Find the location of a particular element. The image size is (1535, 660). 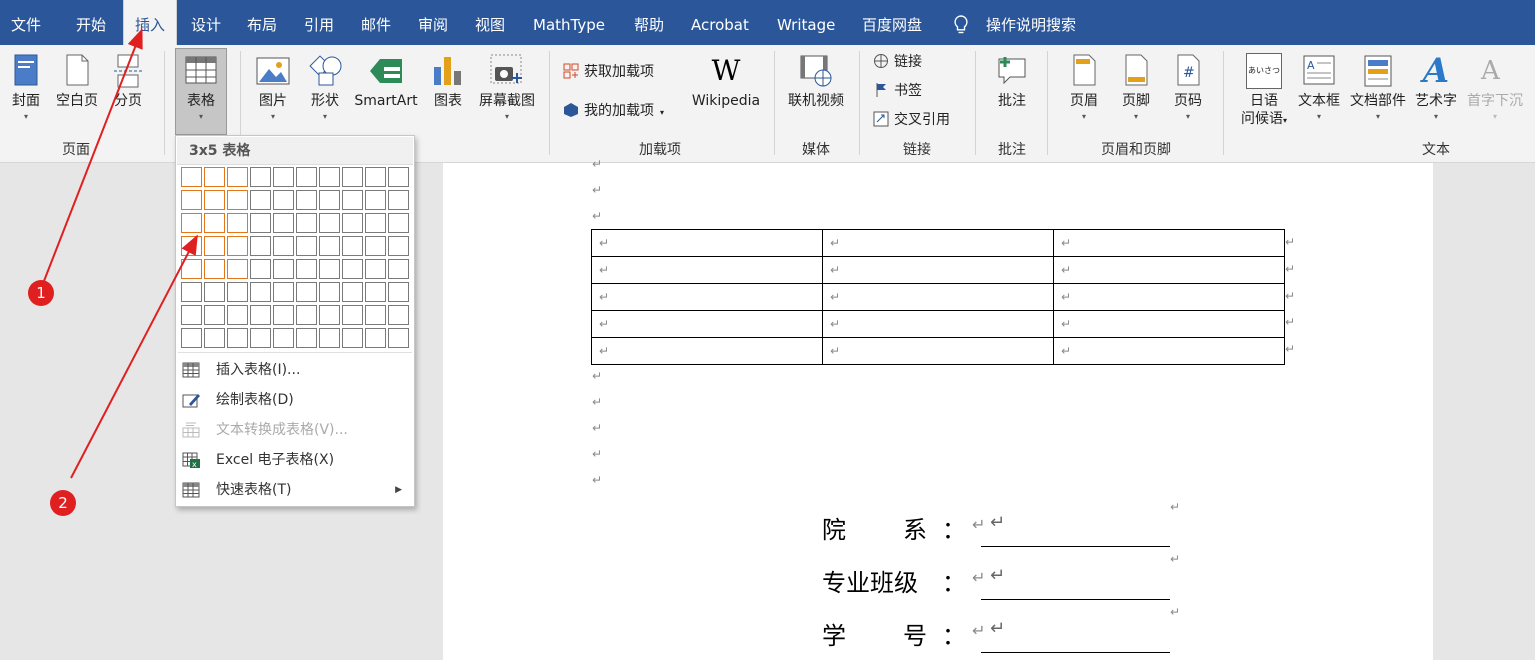

tab-design: 设计 is located at coordinates (206, 22).